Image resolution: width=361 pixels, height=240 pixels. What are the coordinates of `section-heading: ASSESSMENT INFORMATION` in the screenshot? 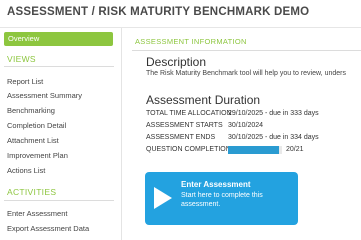 It's located at (191, 41).